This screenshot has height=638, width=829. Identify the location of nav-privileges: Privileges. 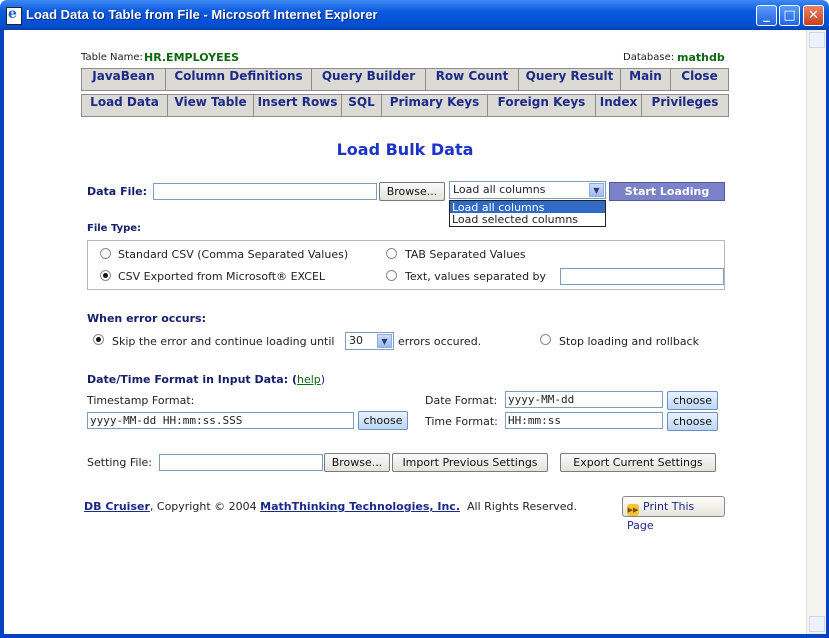
(685, 105).